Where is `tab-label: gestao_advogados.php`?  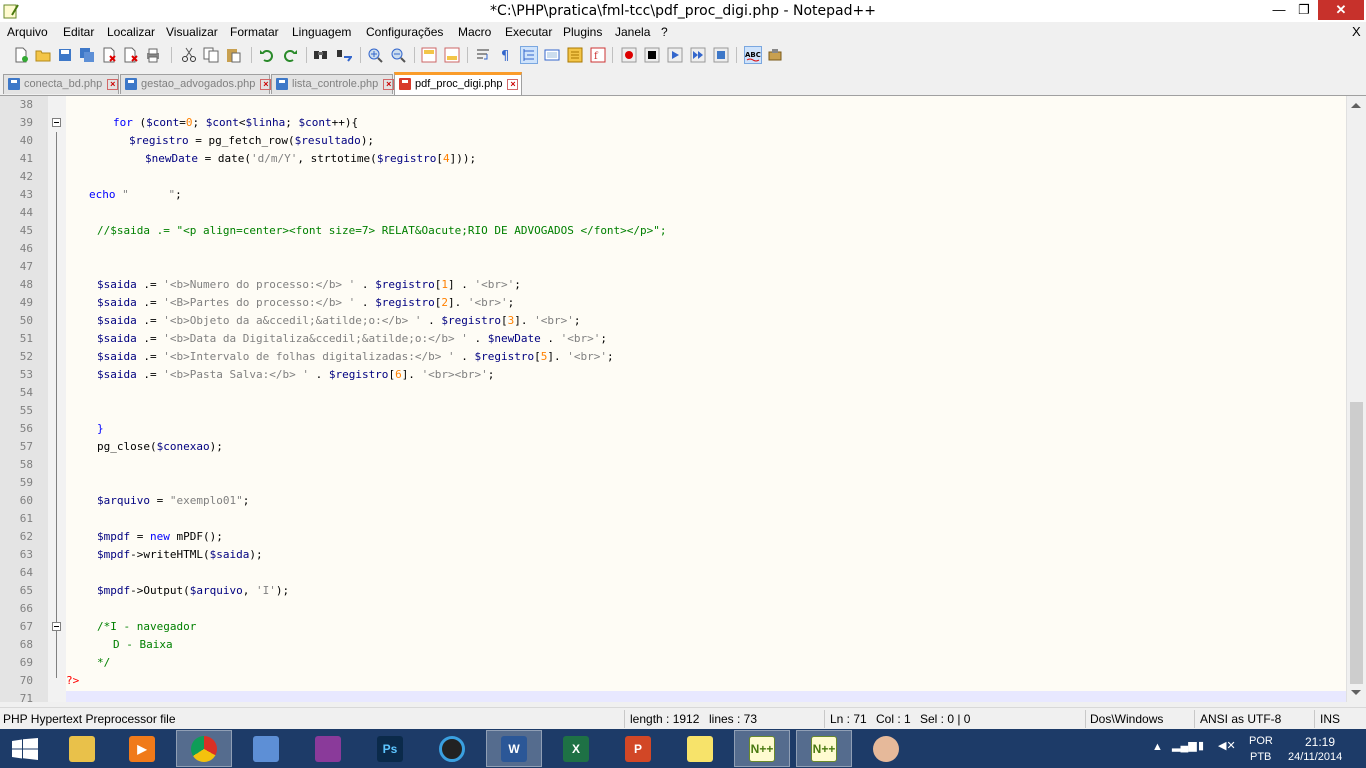
tab-label: gestao_advogados.php is located at coordinates (198, 84).